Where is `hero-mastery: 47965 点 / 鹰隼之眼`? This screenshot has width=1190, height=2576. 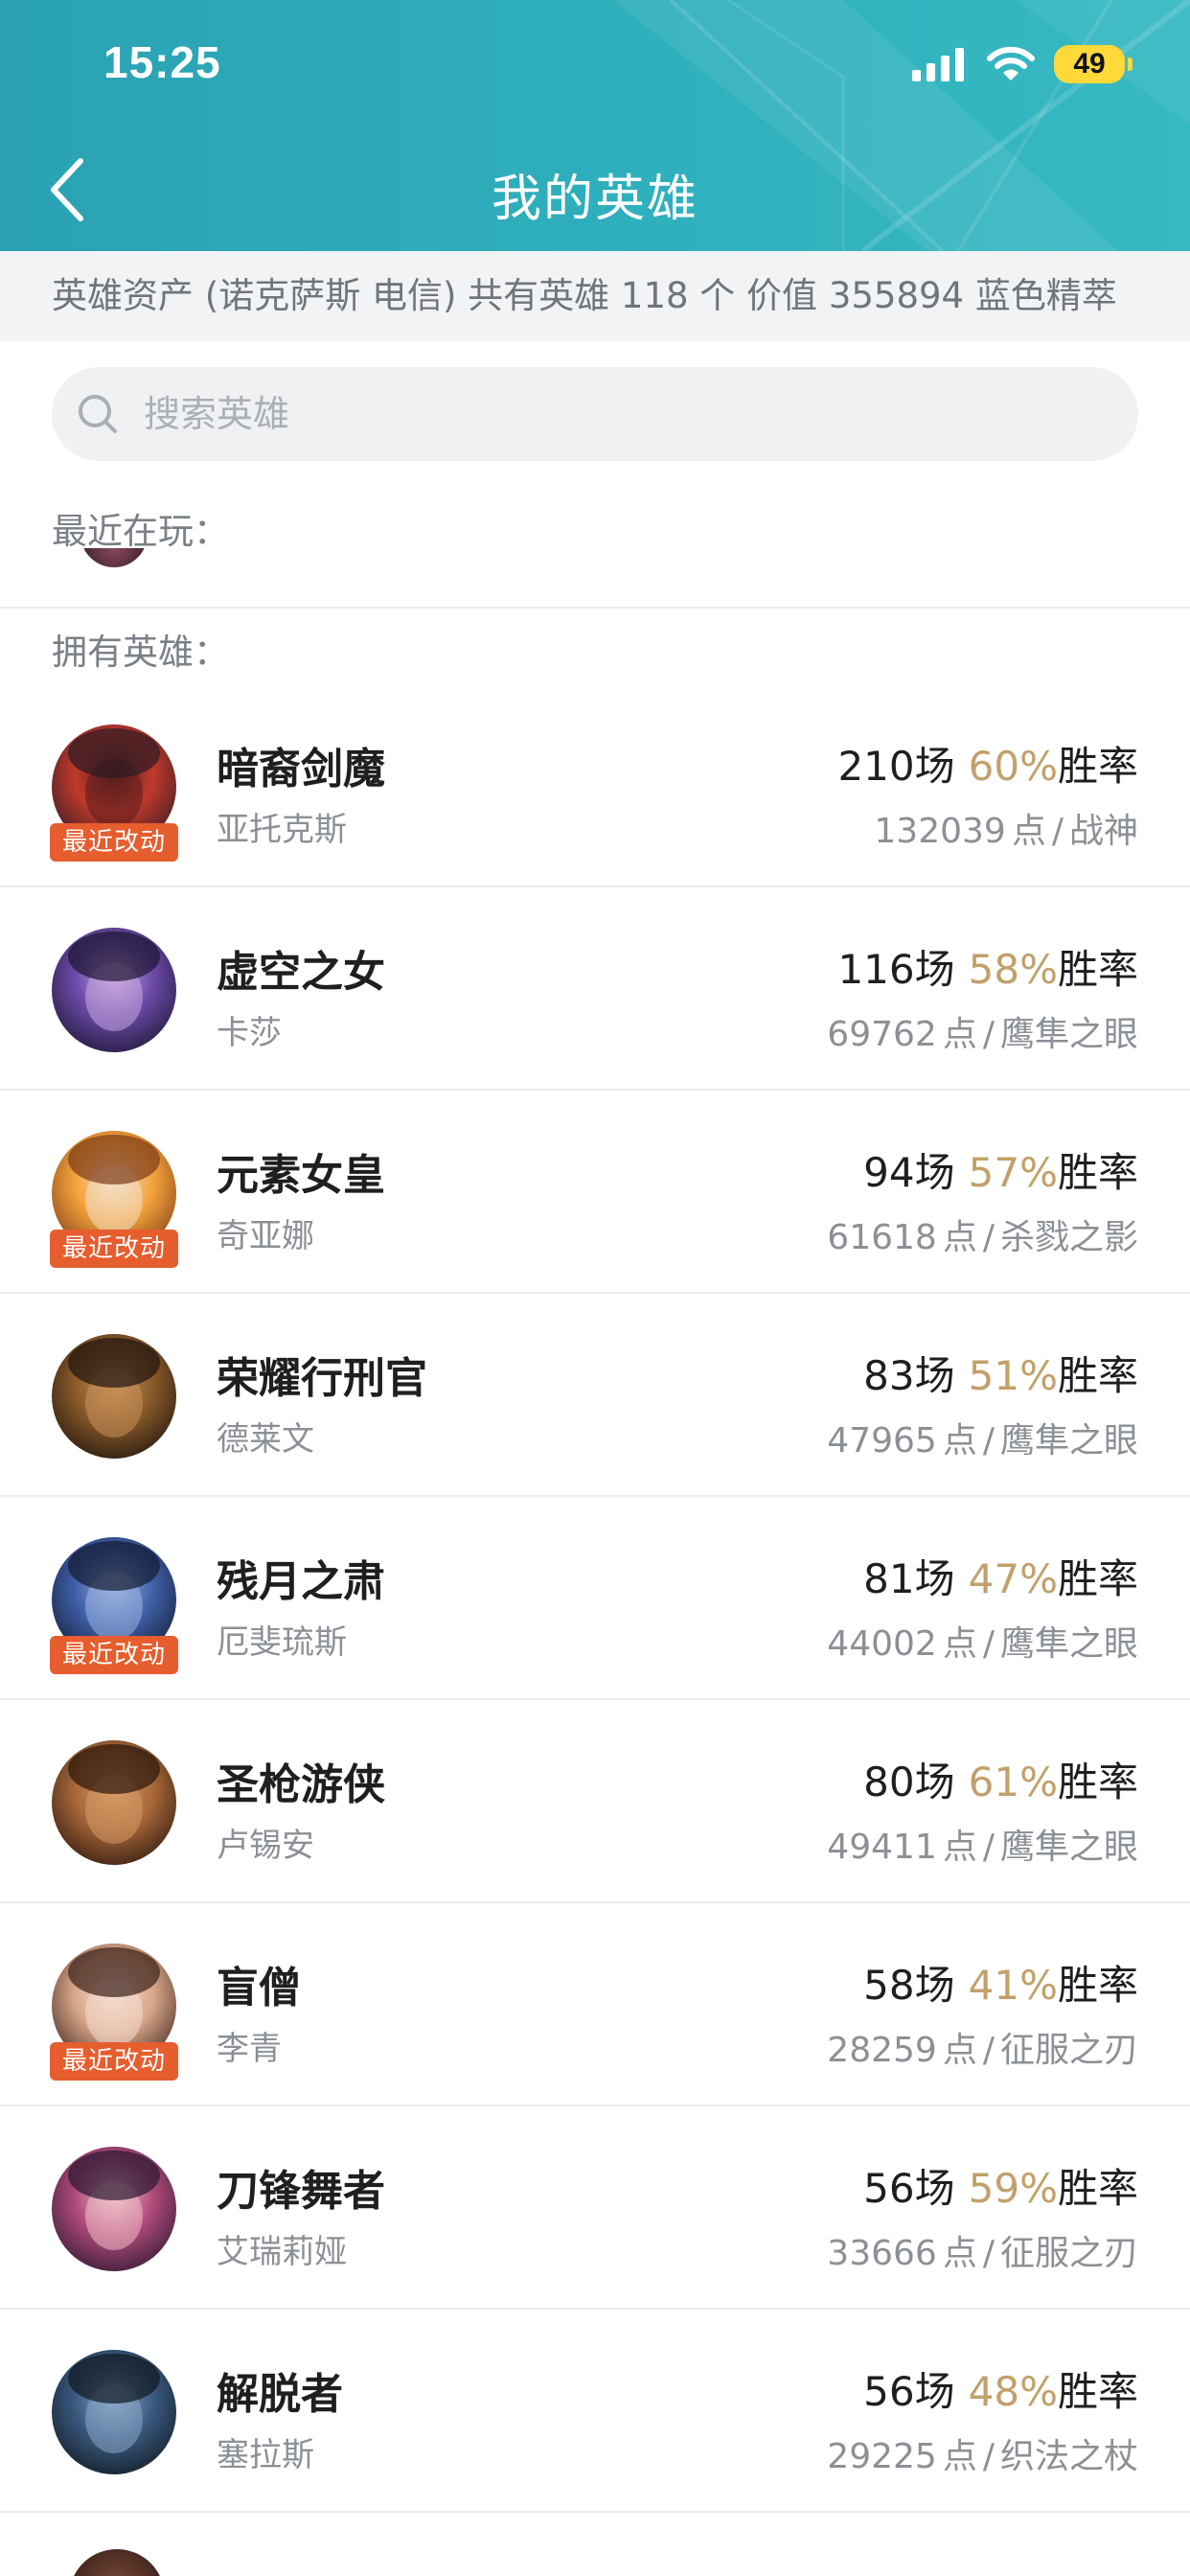
hero-mastery: 47965 点 / 鹰隼之眼 is located at coordinates (983, 1437).